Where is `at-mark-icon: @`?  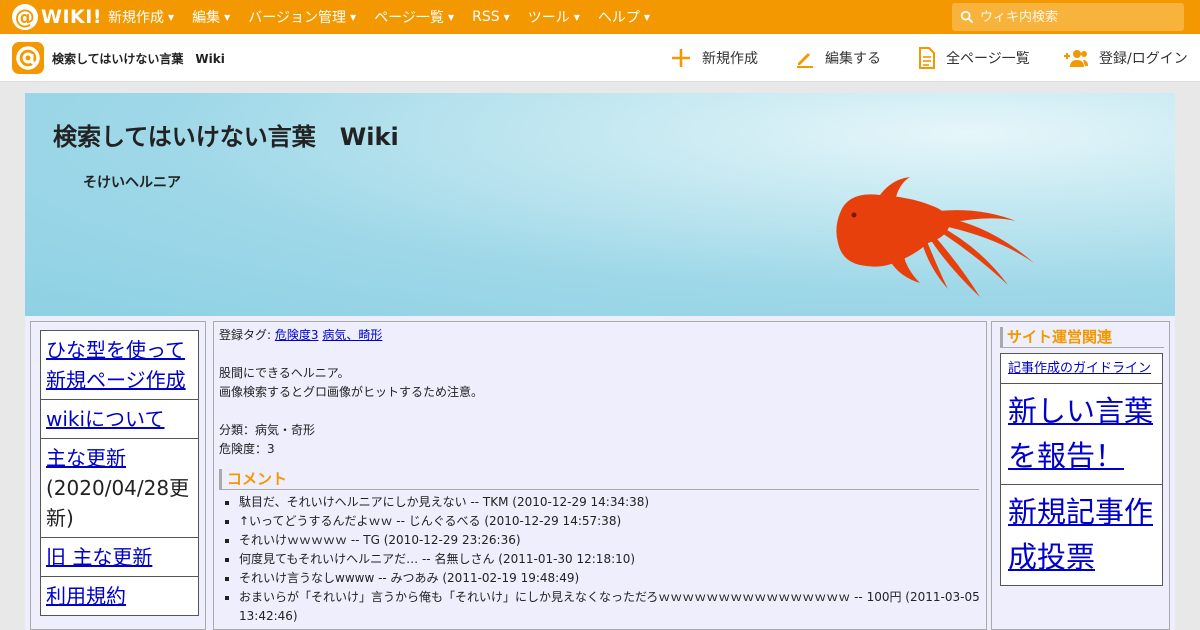 at-mark-icon: @ is located at coordinates (25, 17).